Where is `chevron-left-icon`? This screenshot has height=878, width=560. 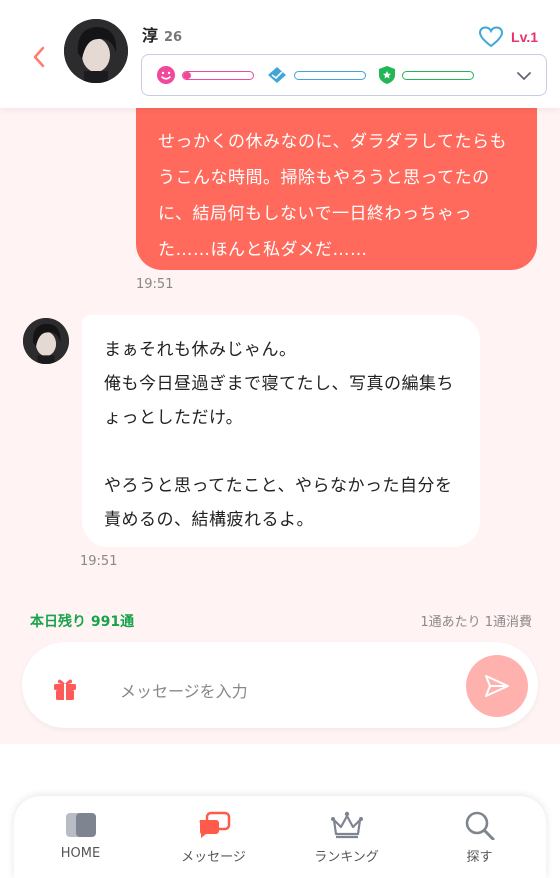
chevron-left-icon is located at coordinates (39, 57).